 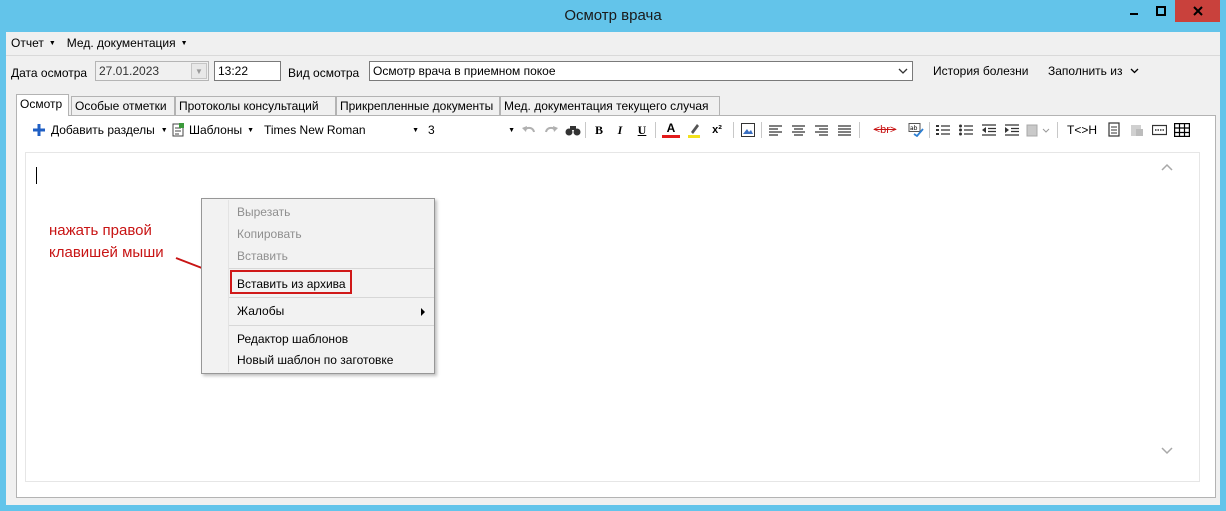 I want to click on tab-attached-docs: Прикрепленные документы, so click(x=418, y=105).